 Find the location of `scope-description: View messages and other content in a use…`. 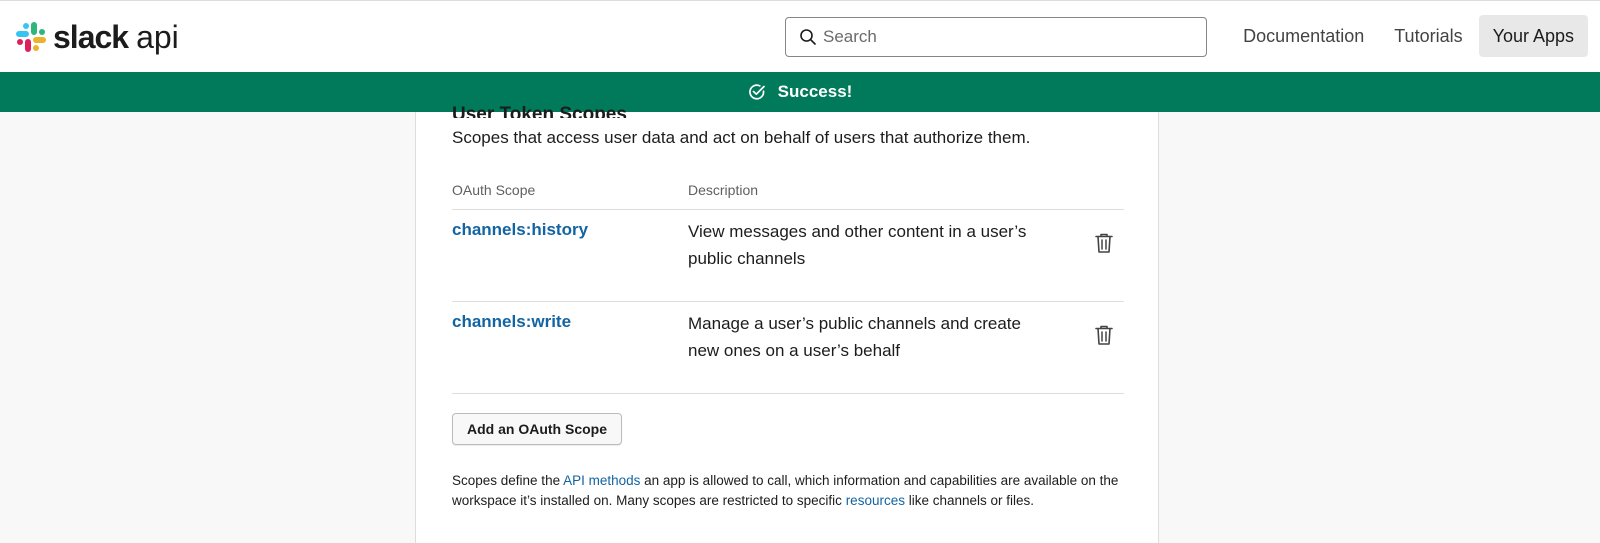

scope-description: View messages and other content in a use… is located at coordinates (857, 245).